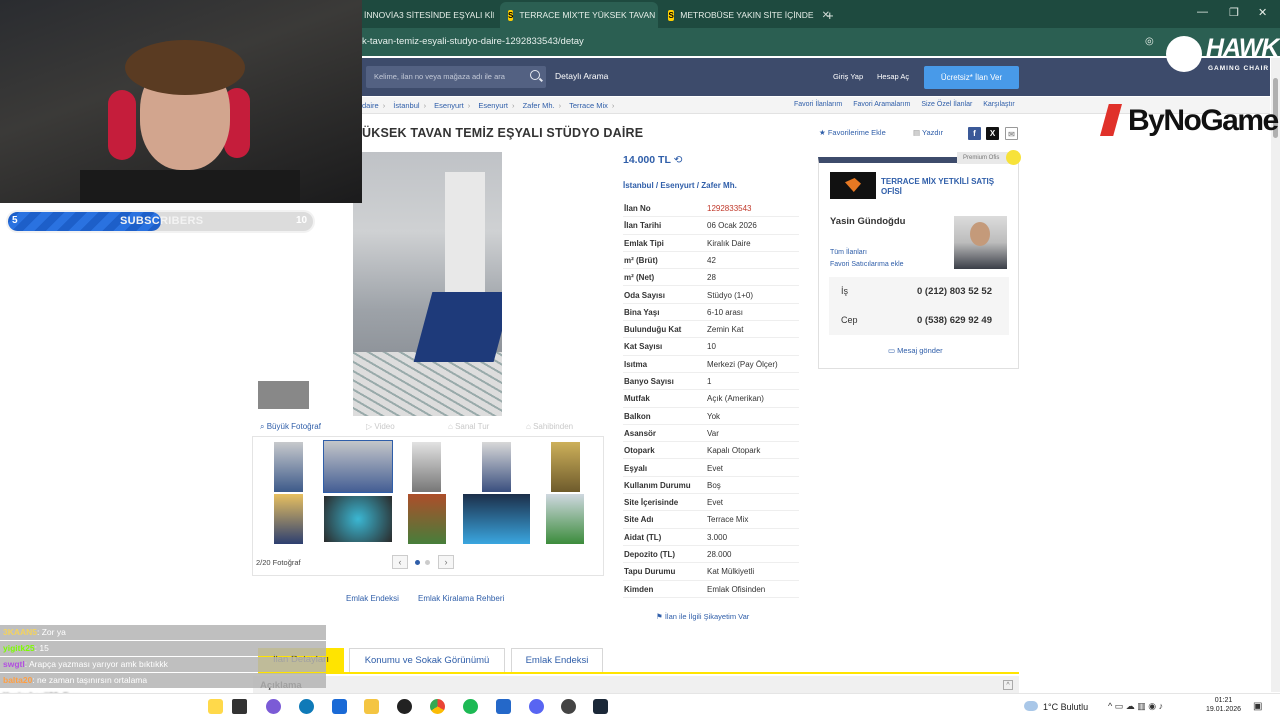  I want to click on prev-photo-button: ‹, so click(400, 562).